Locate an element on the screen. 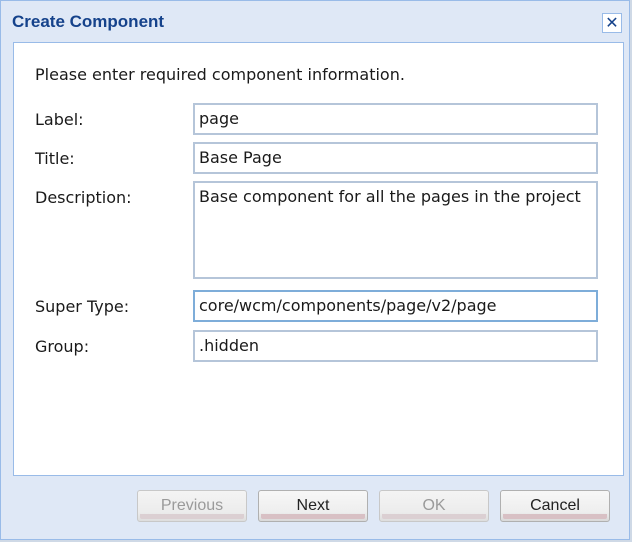 This screenshot has width=632, height=542. cancel-button-label: Cancel is located at coordinates (555, 505).